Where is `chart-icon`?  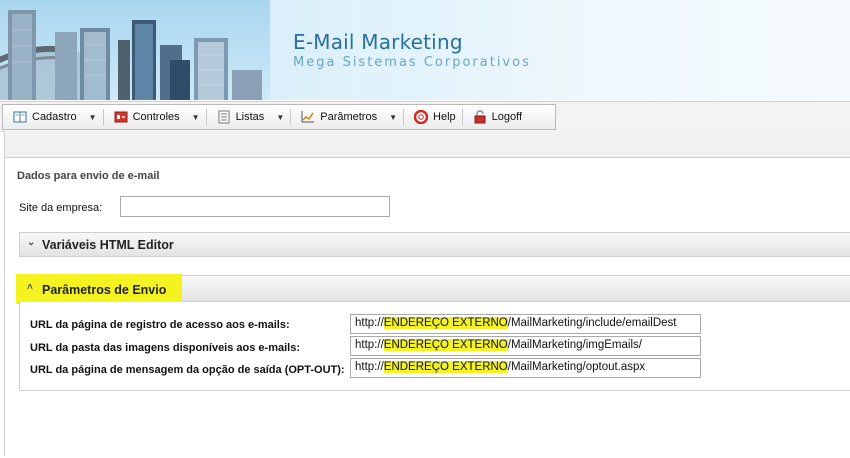 chart-icon is located at coordinates (308, 117).